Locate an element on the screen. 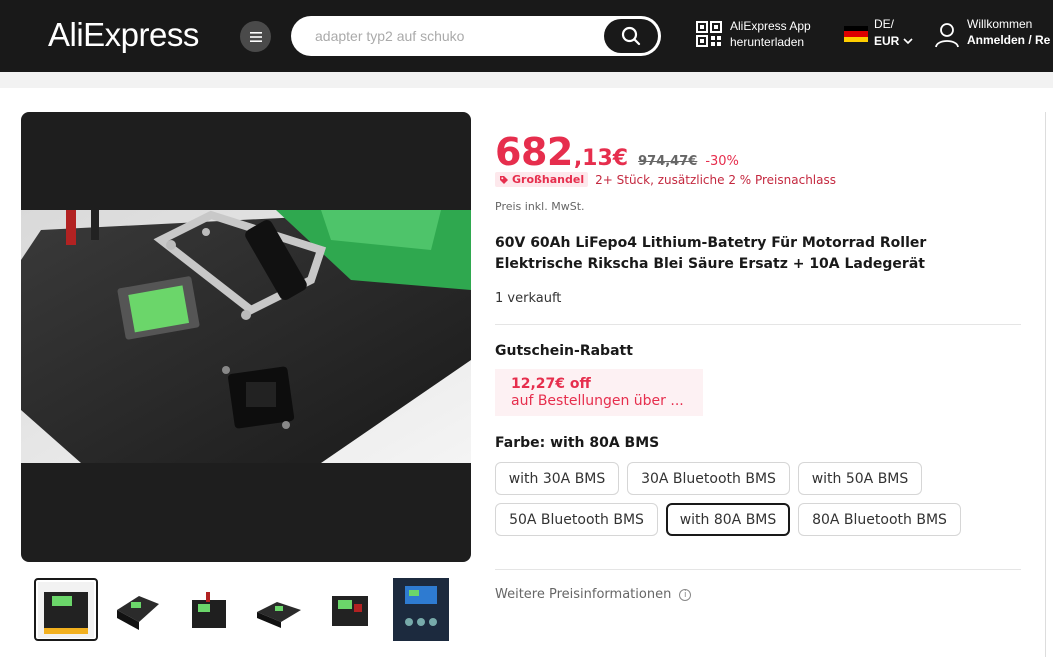 The width and height of the screenshot is (1053, 657). discount-percent: -30% is located at coordinates (722, 161).